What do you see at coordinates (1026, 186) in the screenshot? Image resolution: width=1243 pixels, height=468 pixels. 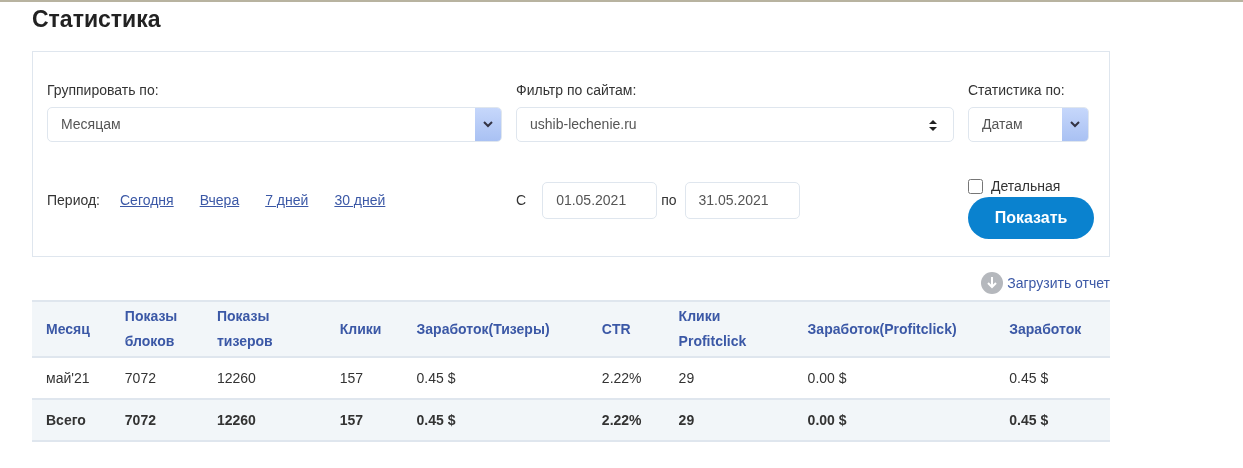 I see `detailed-label: Детальная` at bounding box center [1026, 186].